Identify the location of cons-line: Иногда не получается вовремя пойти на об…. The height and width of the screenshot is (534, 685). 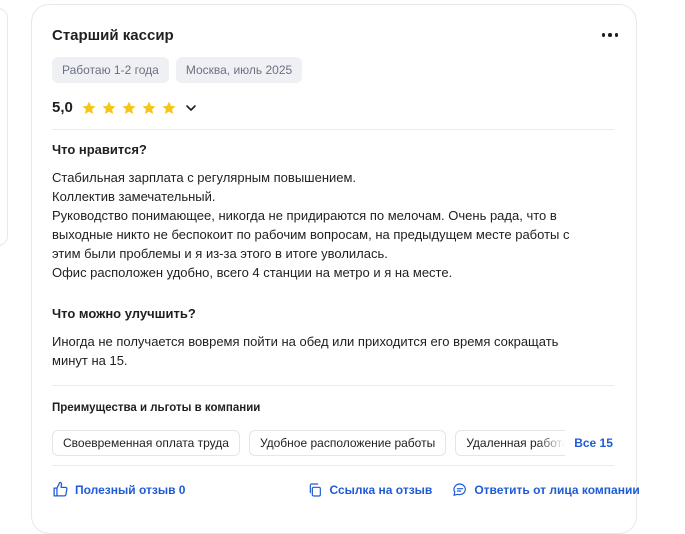
(305, 341).